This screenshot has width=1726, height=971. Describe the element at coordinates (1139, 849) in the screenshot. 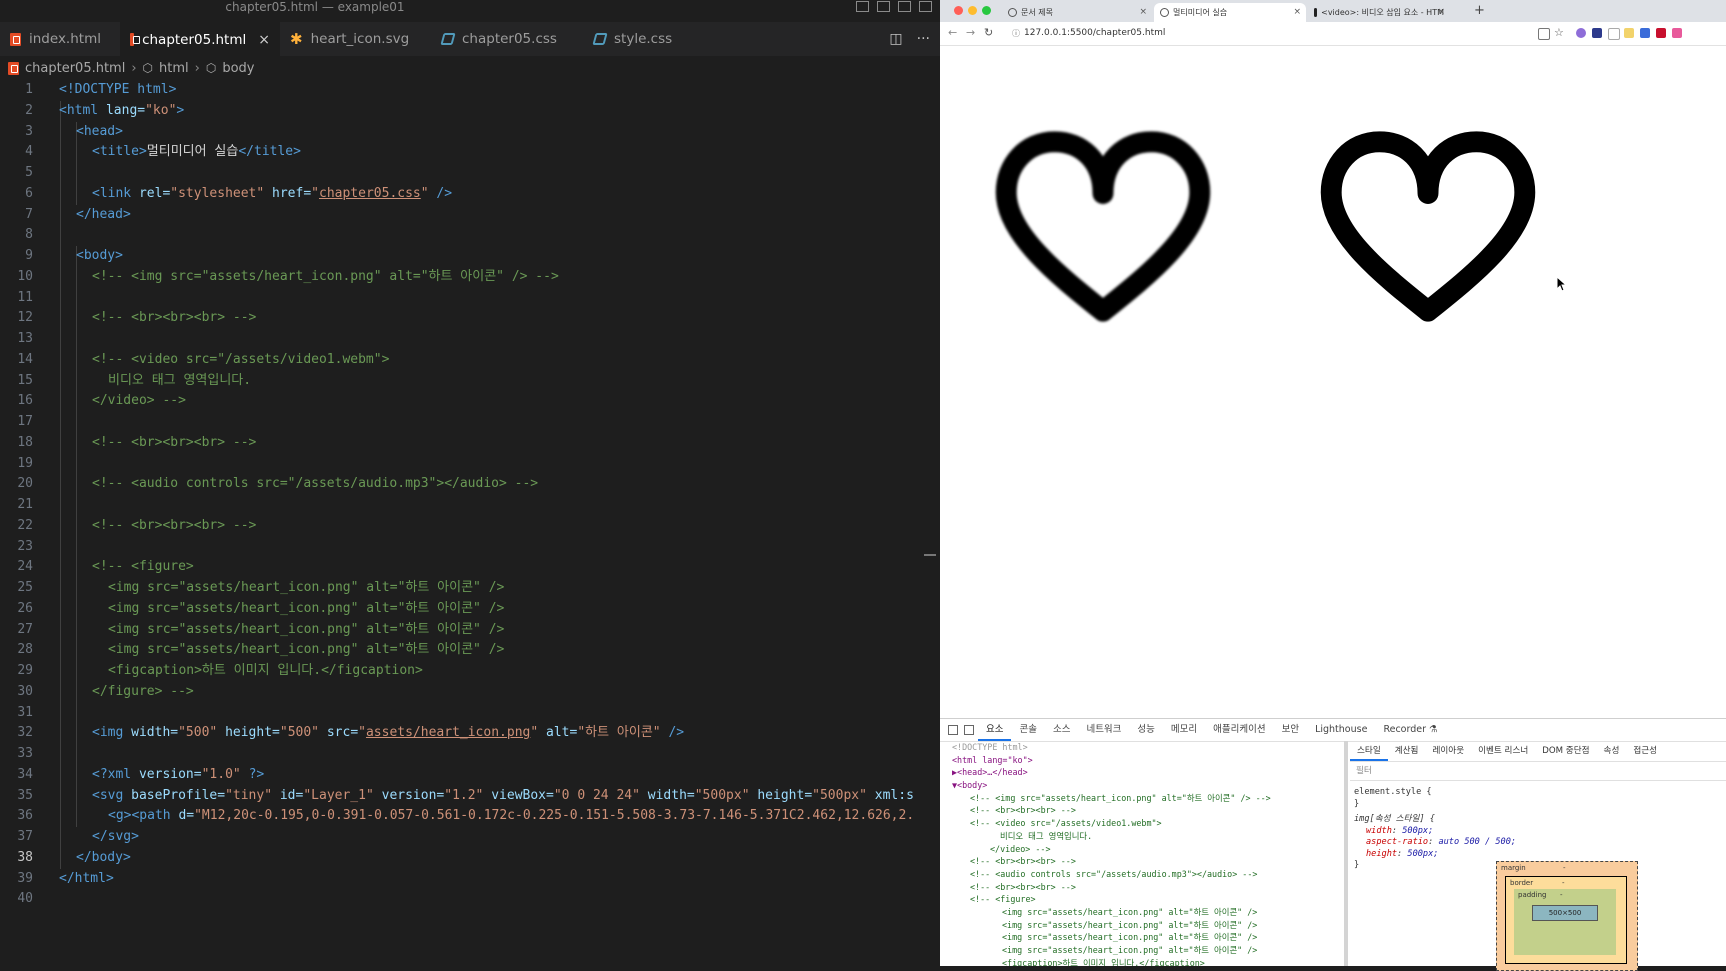

I see `dom-node: </video> -->` at that location.